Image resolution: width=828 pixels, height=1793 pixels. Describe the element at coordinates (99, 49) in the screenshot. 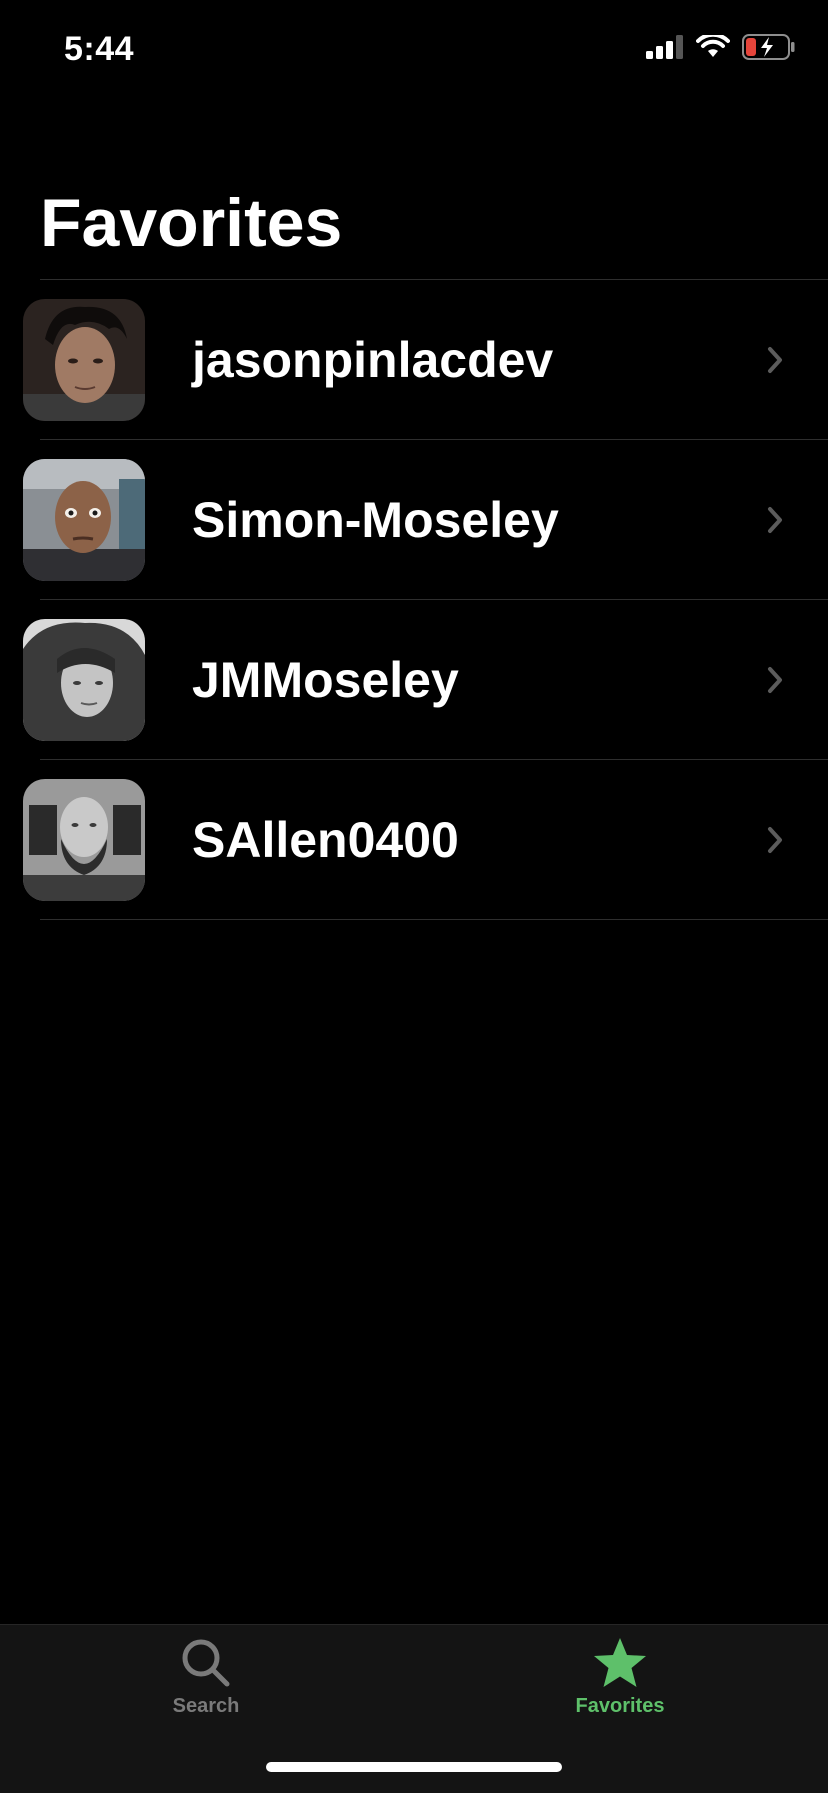

I see `status-time: 5:44` at that location.